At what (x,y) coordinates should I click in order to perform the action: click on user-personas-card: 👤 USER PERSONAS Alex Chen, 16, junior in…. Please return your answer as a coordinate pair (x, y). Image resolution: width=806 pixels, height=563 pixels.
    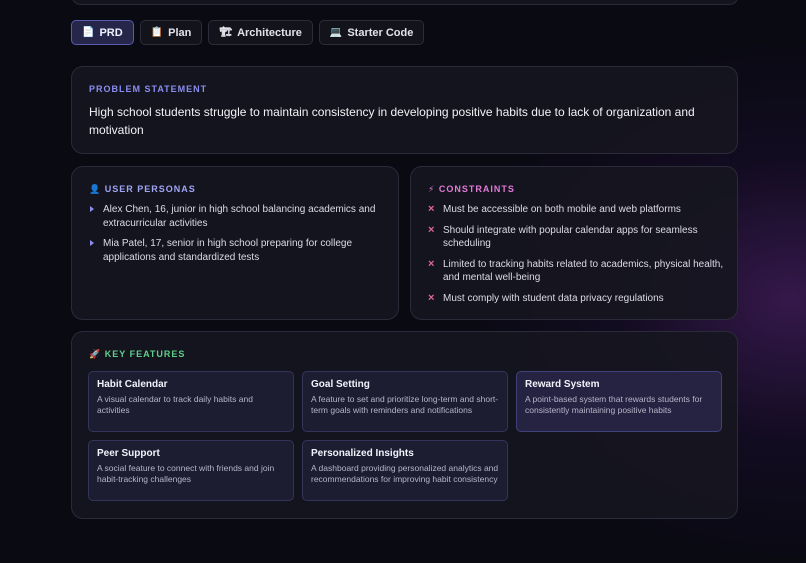
    Looking at the image, I should click on (235, 243).